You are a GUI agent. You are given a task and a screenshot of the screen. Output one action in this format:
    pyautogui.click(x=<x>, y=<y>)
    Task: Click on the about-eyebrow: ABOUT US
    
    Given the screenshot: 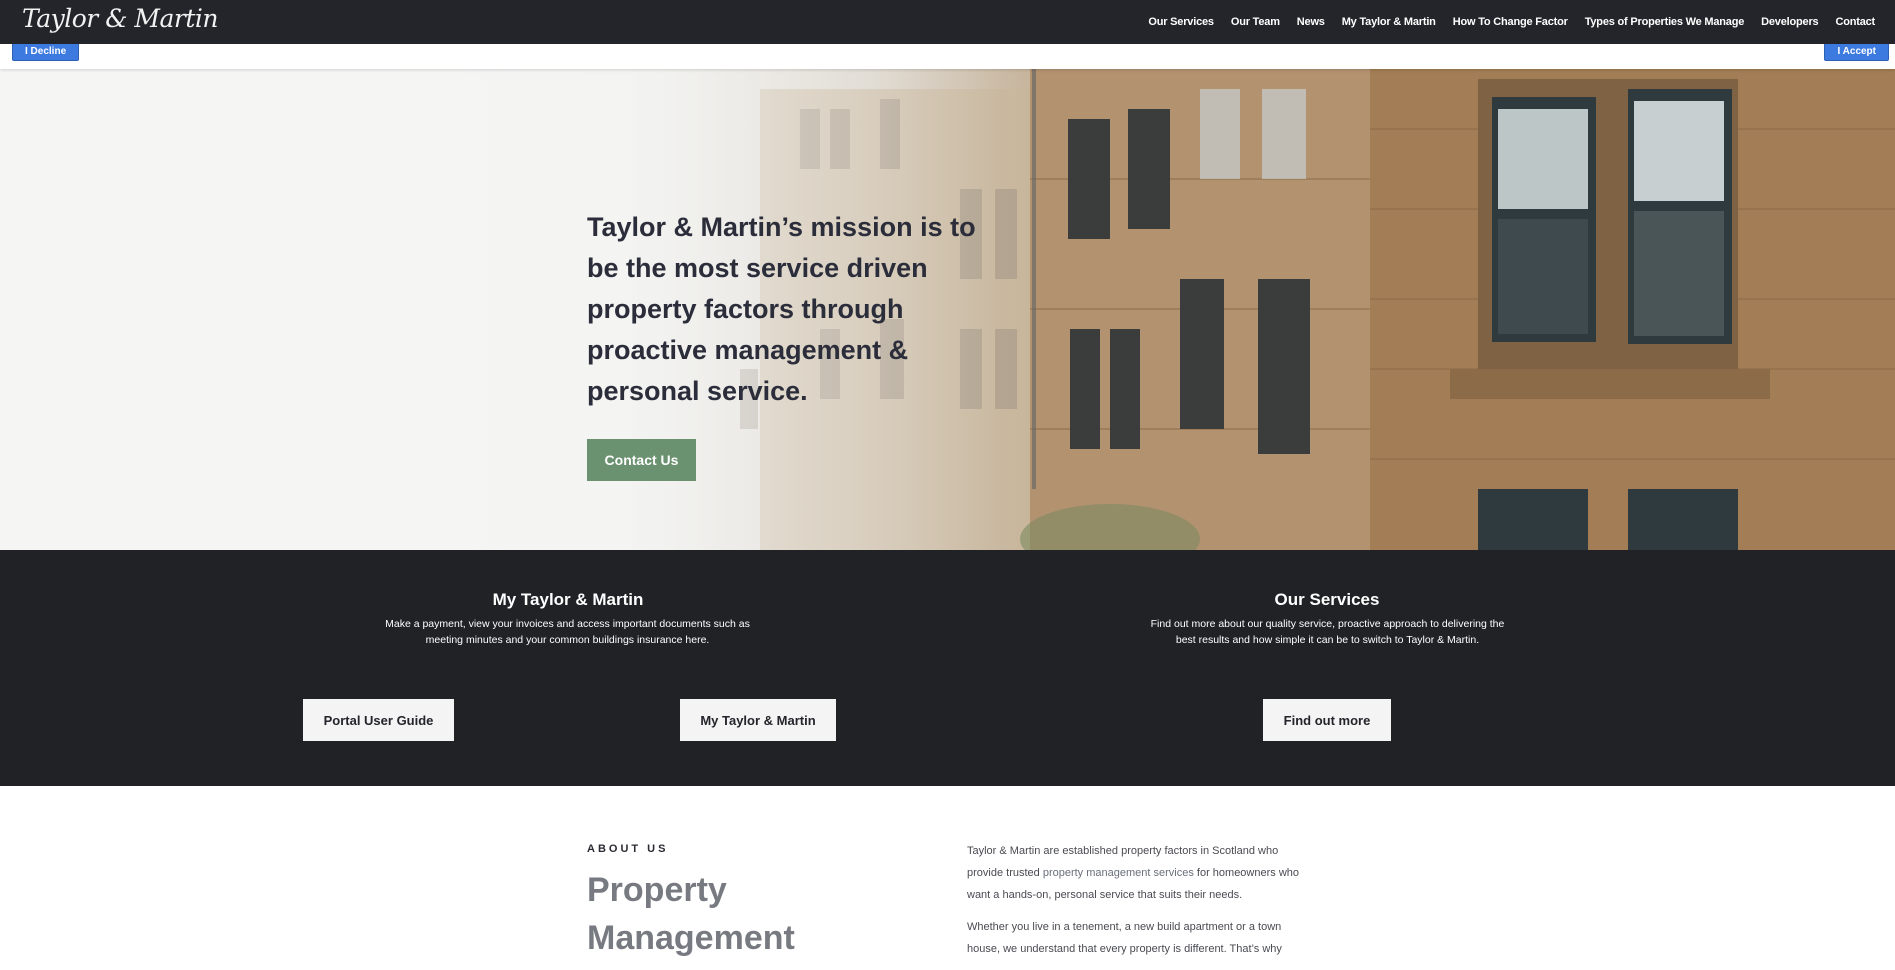 What is the action you would take?
    pyautogui.click(x=628, y=849)
    